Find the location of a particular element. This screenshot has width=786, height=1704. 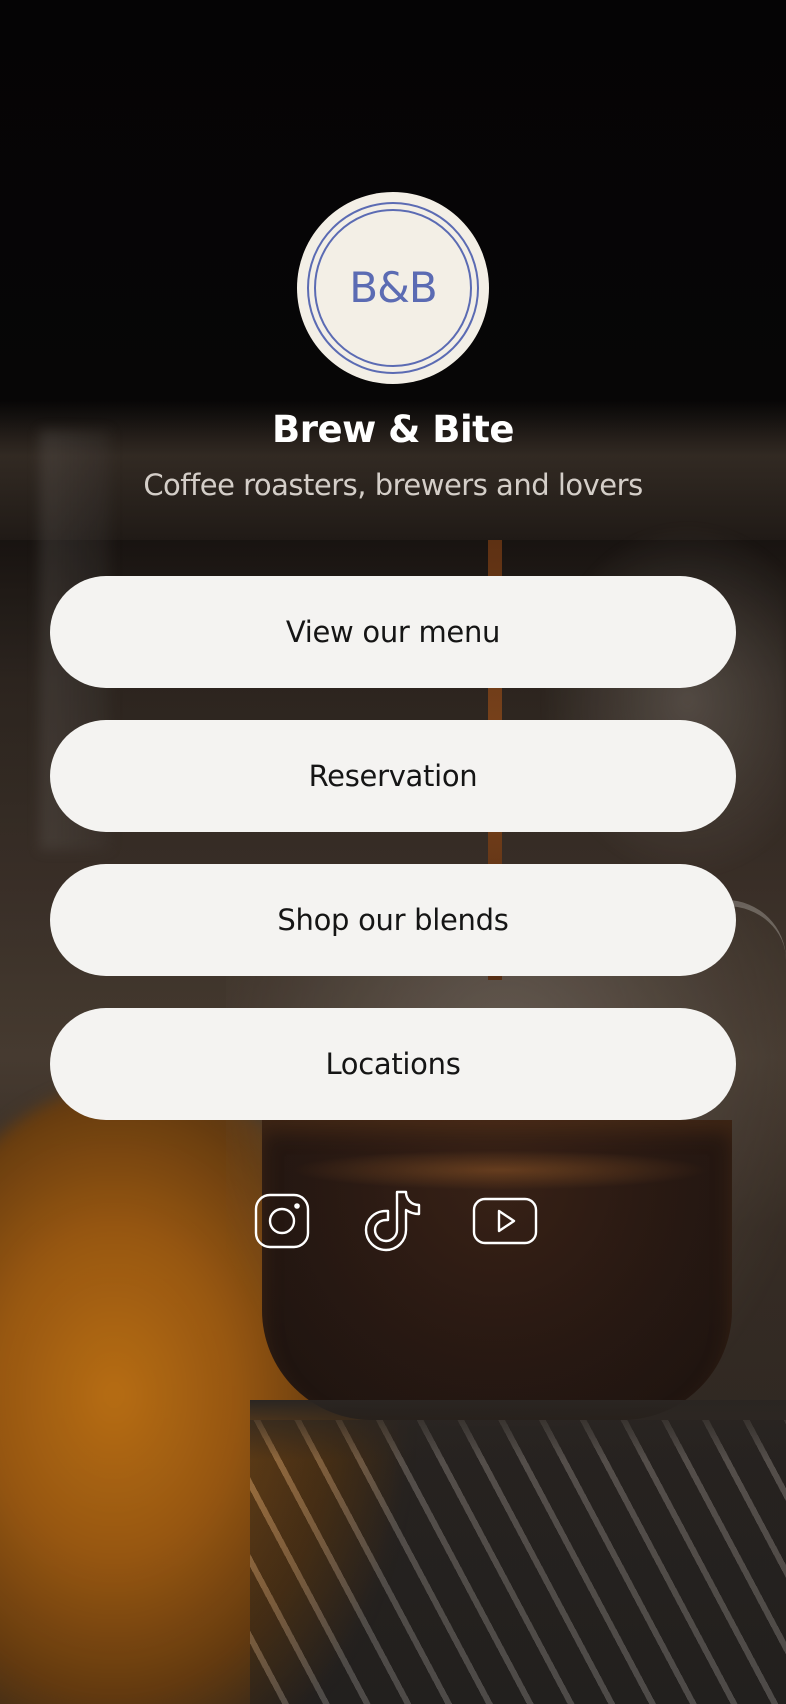

tiktok-icon is located at coordinates (392, 1221).